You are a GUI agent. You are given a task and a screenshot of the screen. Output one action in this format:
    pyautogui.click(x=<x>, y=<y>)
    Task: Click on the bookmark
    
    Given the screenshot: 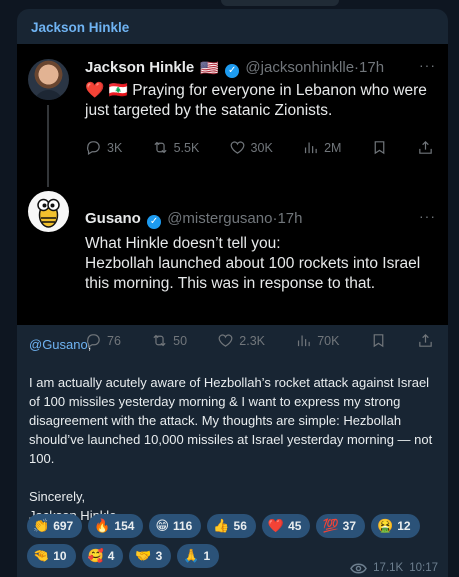 What is the action you would take?
    pyautogui.click(x=379, y=147)
    